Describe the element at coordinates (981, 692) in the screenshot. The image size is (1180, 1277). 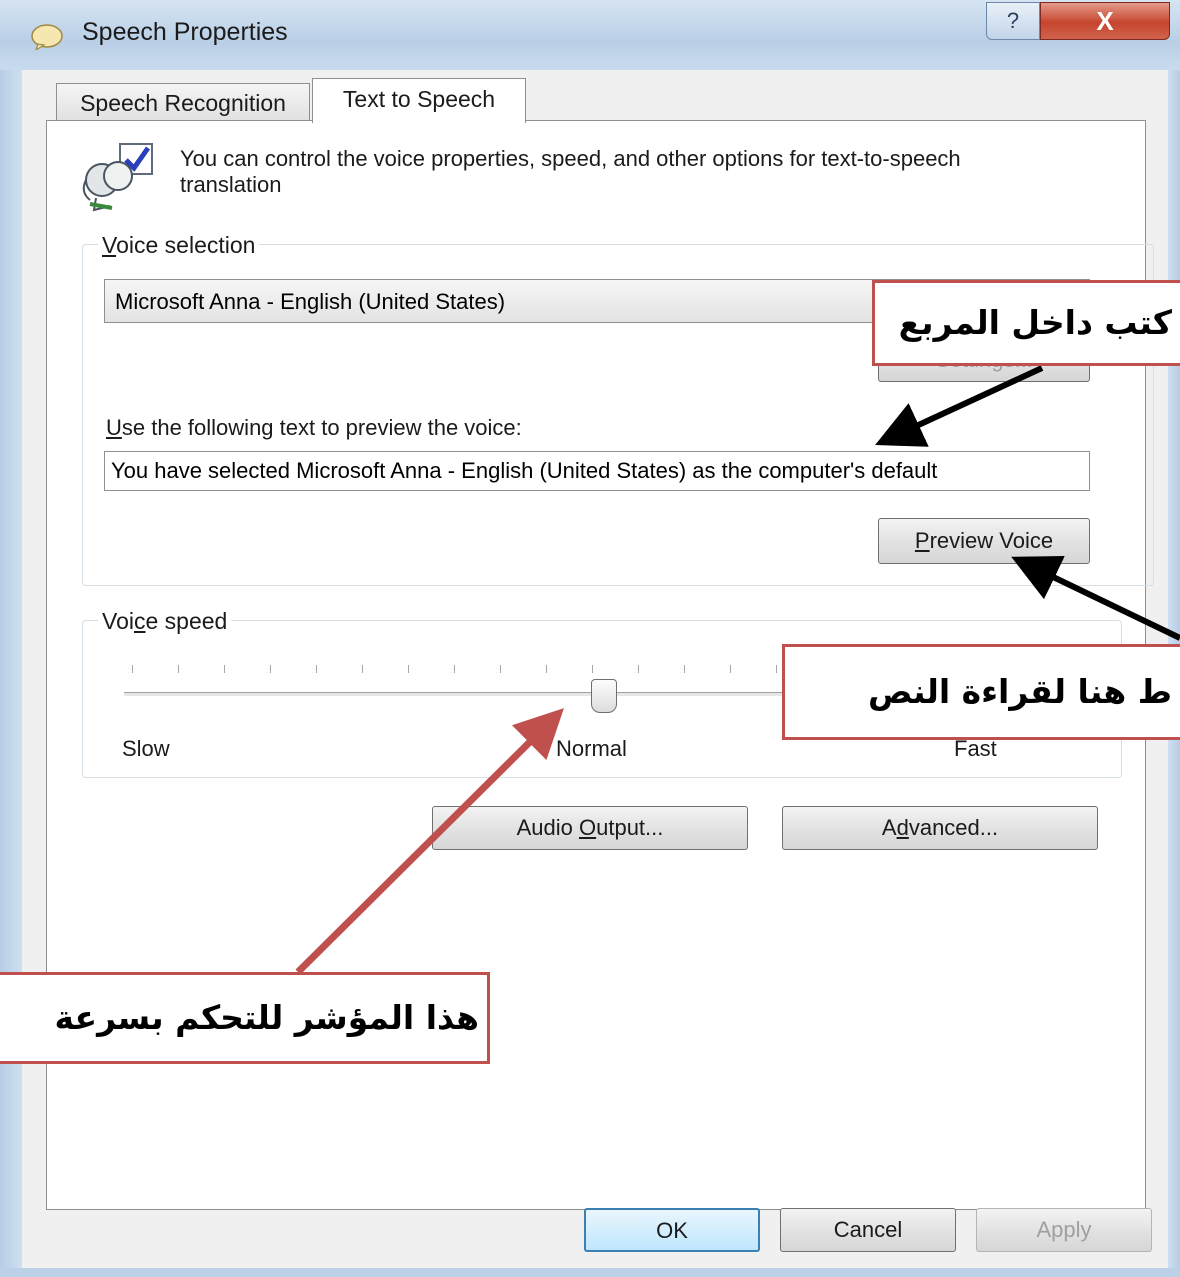
I see `annotation-click-to-read: ط هنا لقراءة النص` at that location.